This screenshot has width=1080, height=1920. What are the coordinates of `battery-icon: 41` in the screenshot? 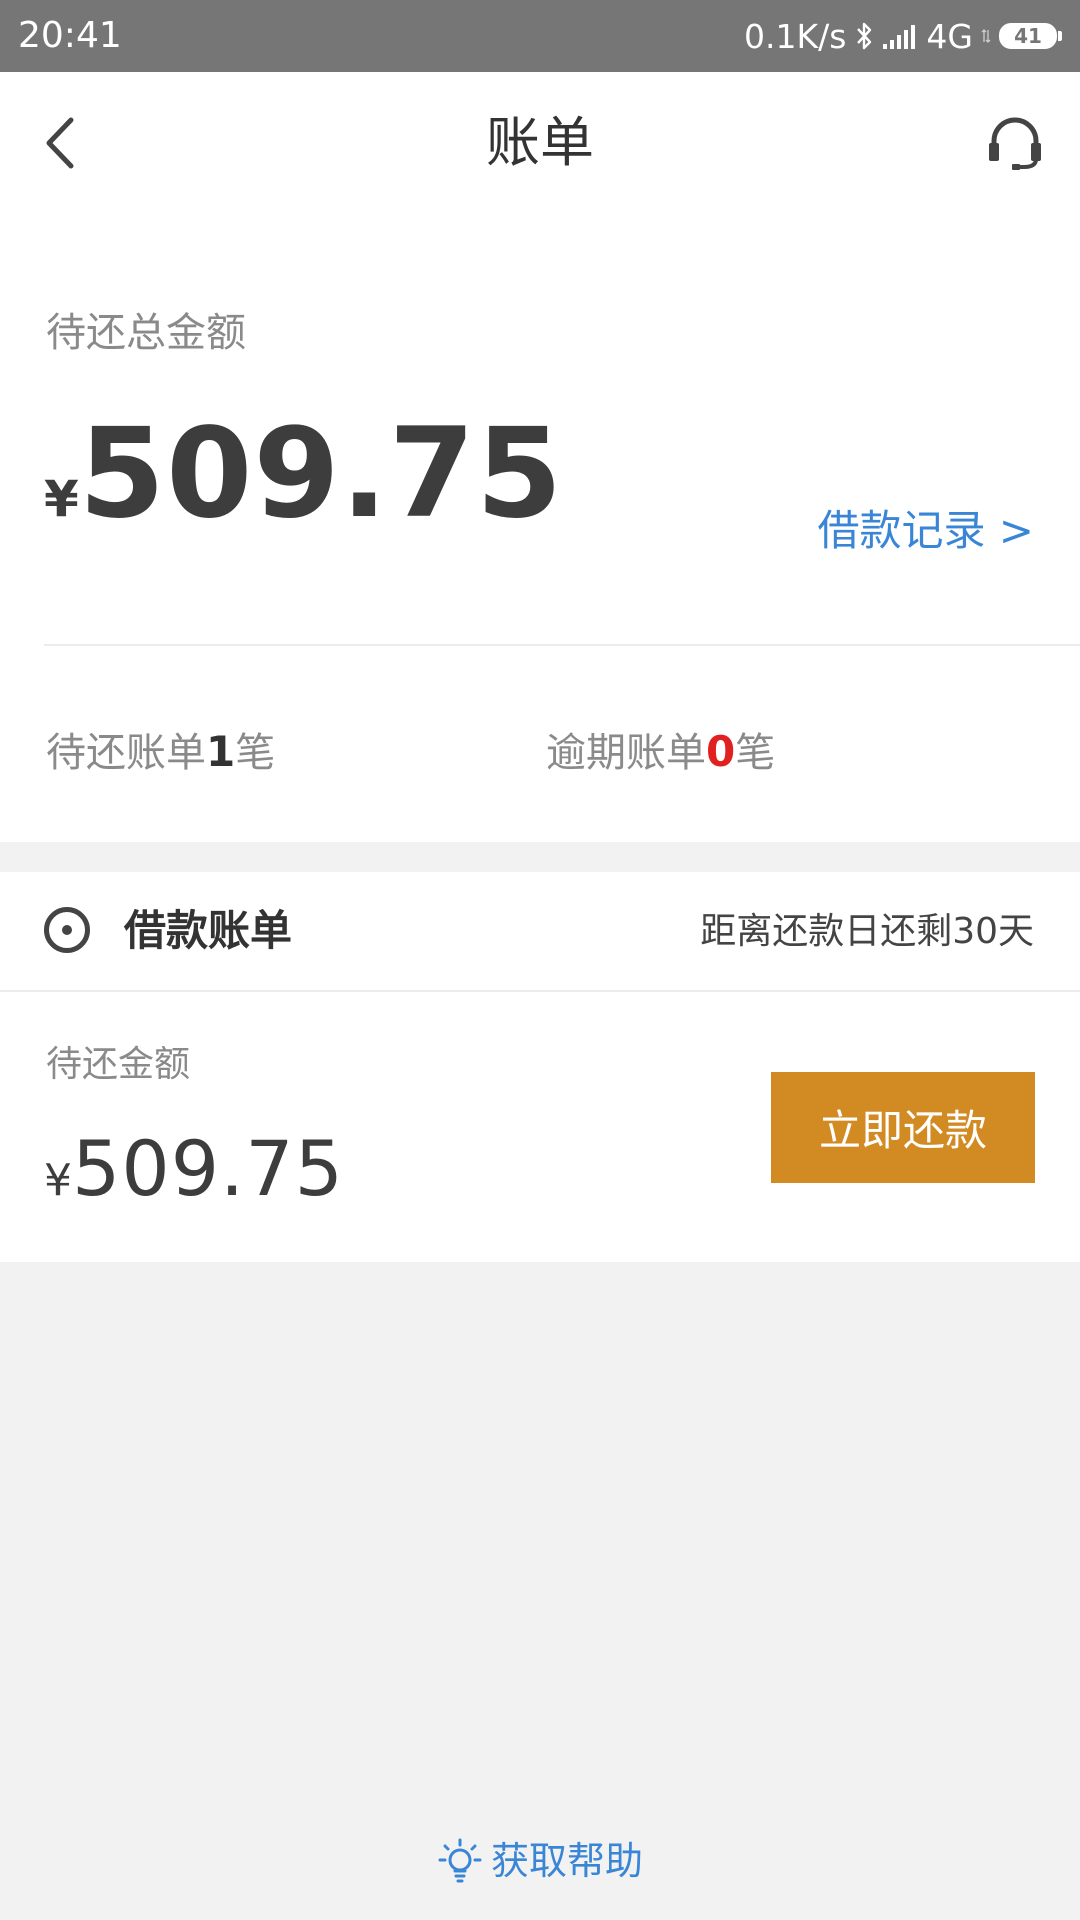 It's located at (1030, 36).